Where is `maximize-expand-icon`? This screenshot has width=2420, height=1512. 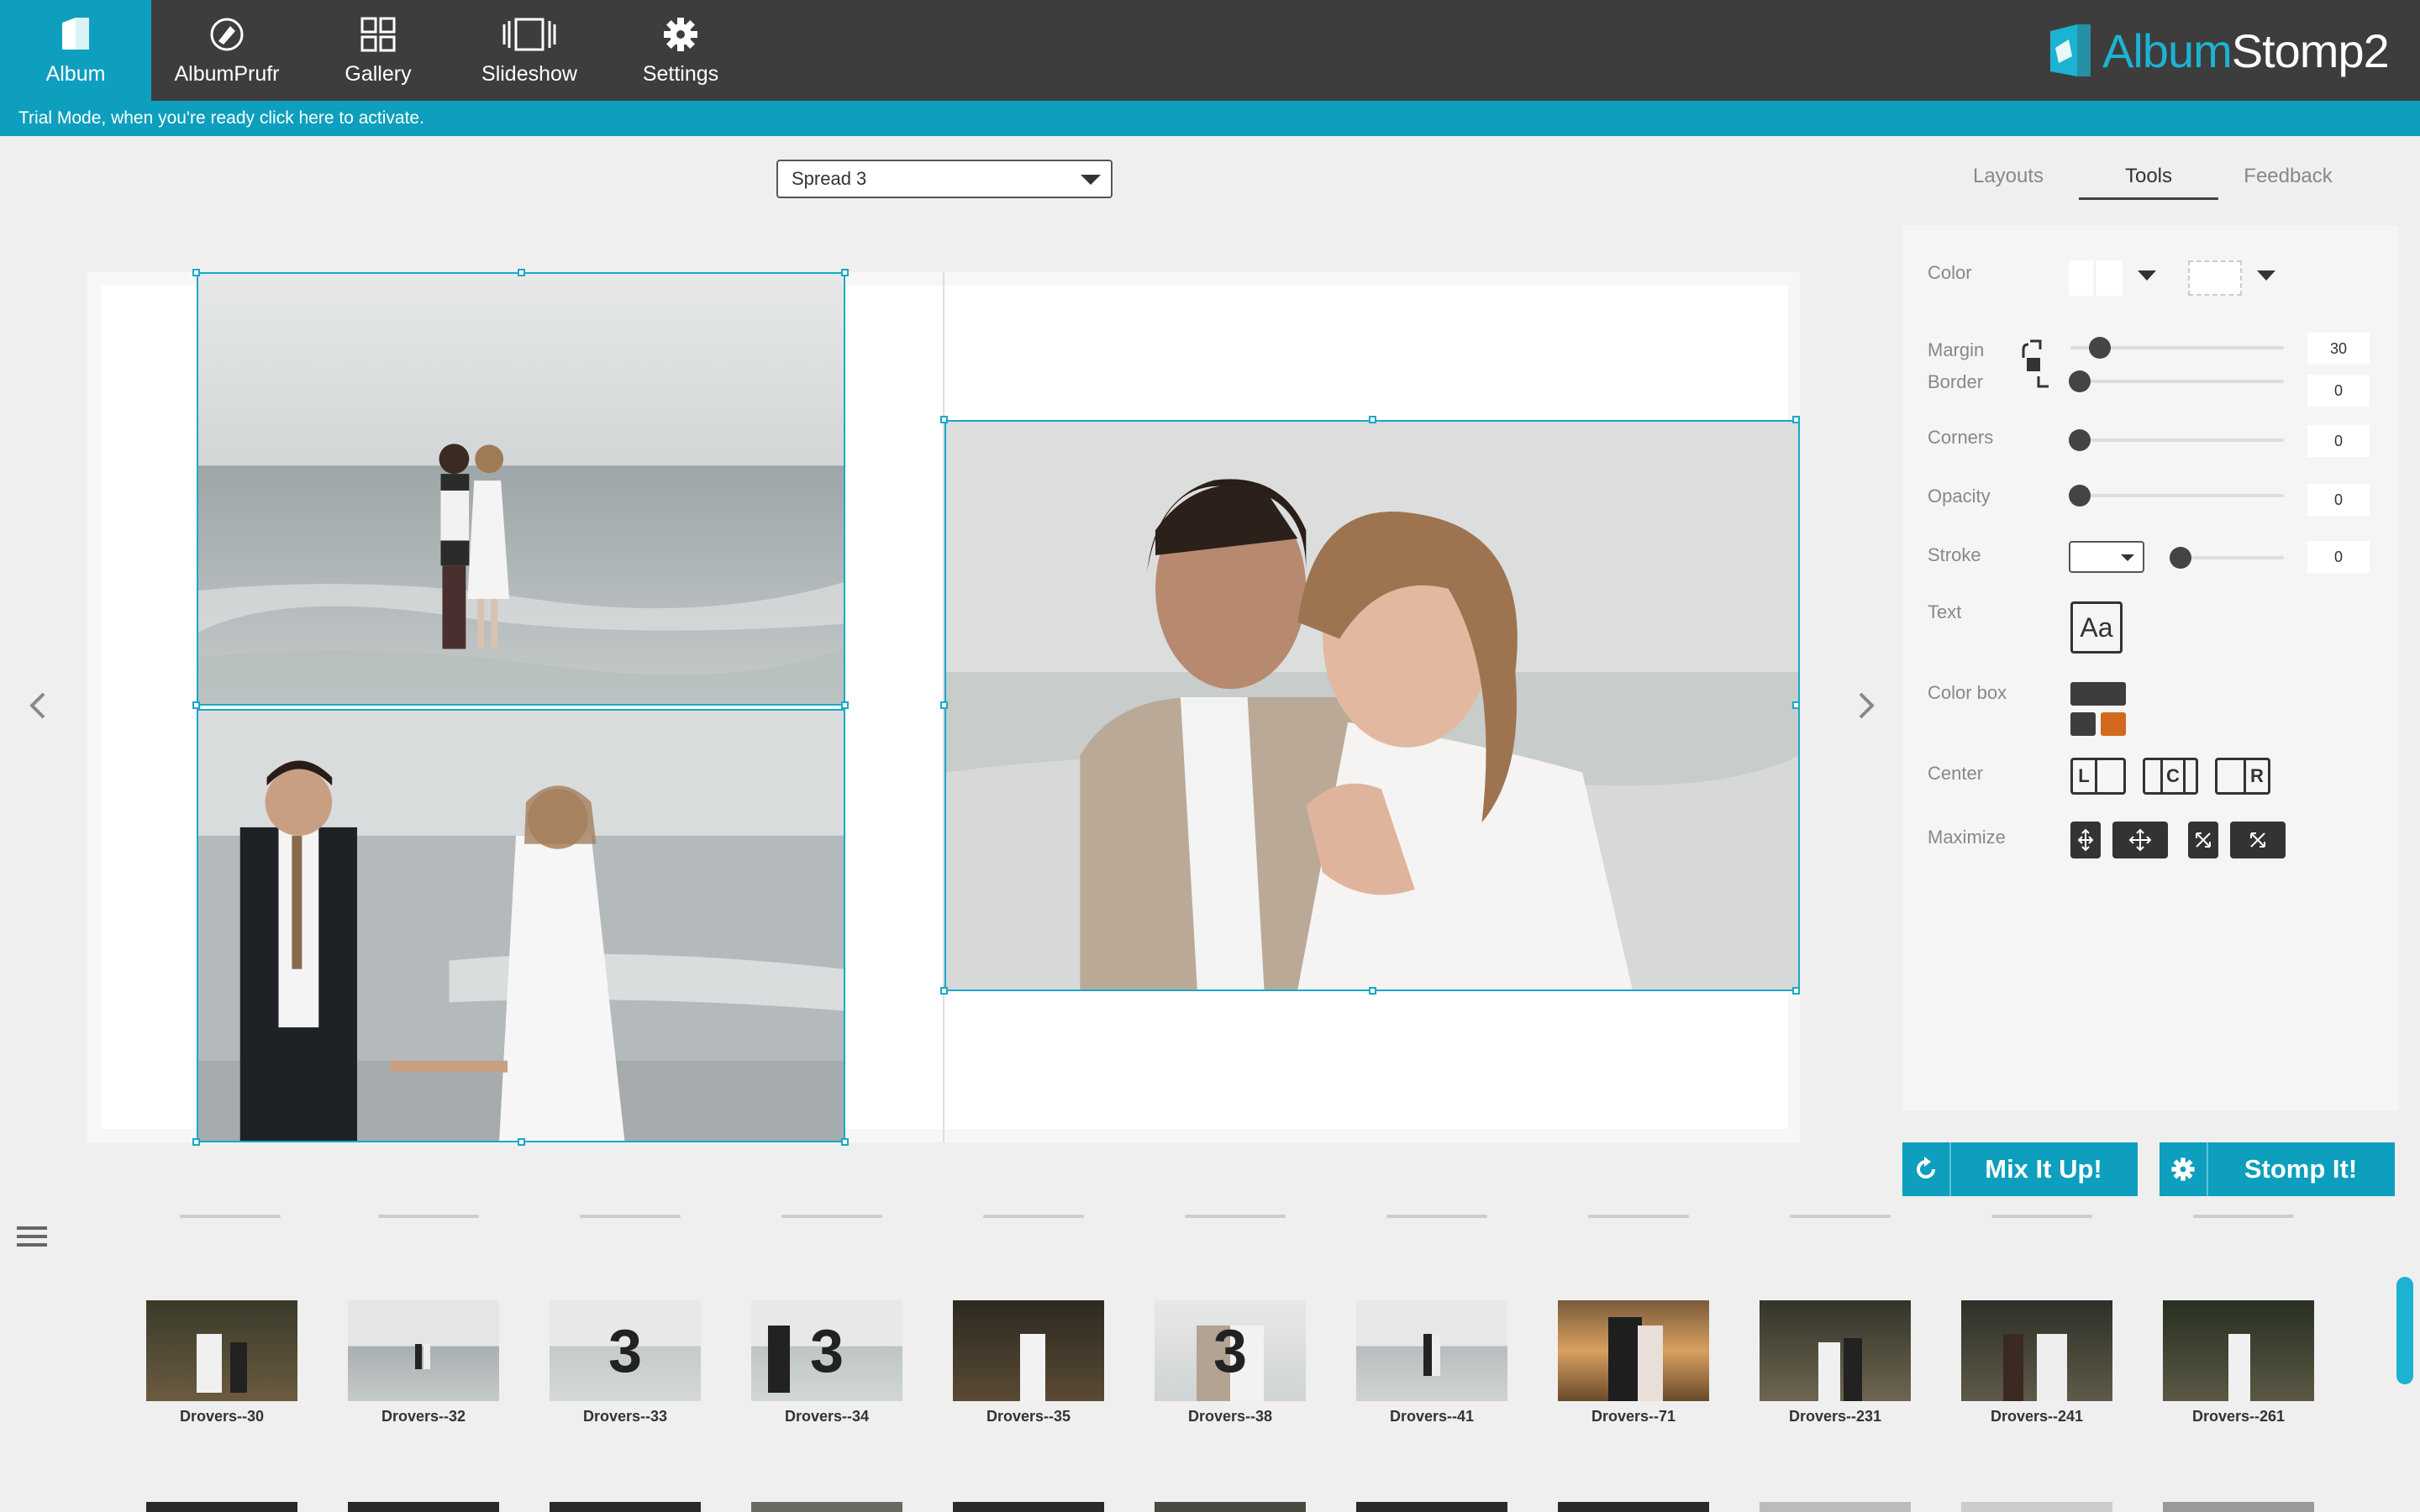 maximize-expand-icon is located at coordinates (2203, 840).